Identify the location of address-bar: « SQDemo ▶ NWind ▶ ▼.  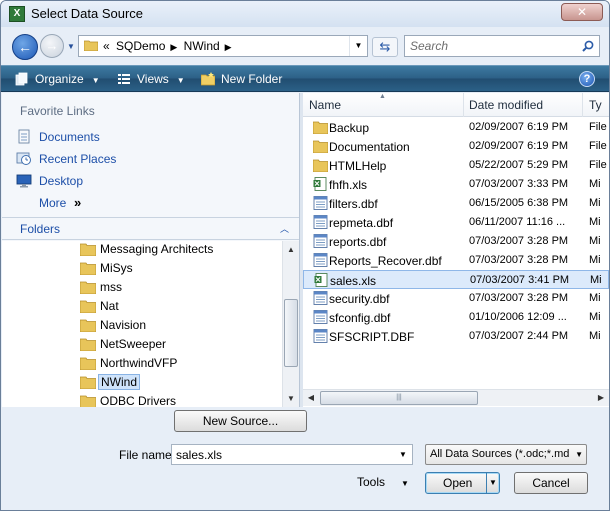
(223, 46).